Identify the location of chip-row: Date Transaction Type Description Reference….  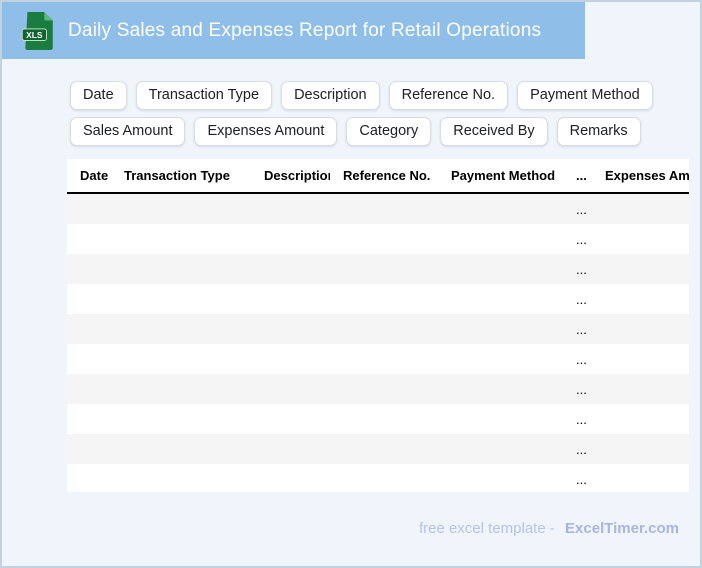
(361, 95).